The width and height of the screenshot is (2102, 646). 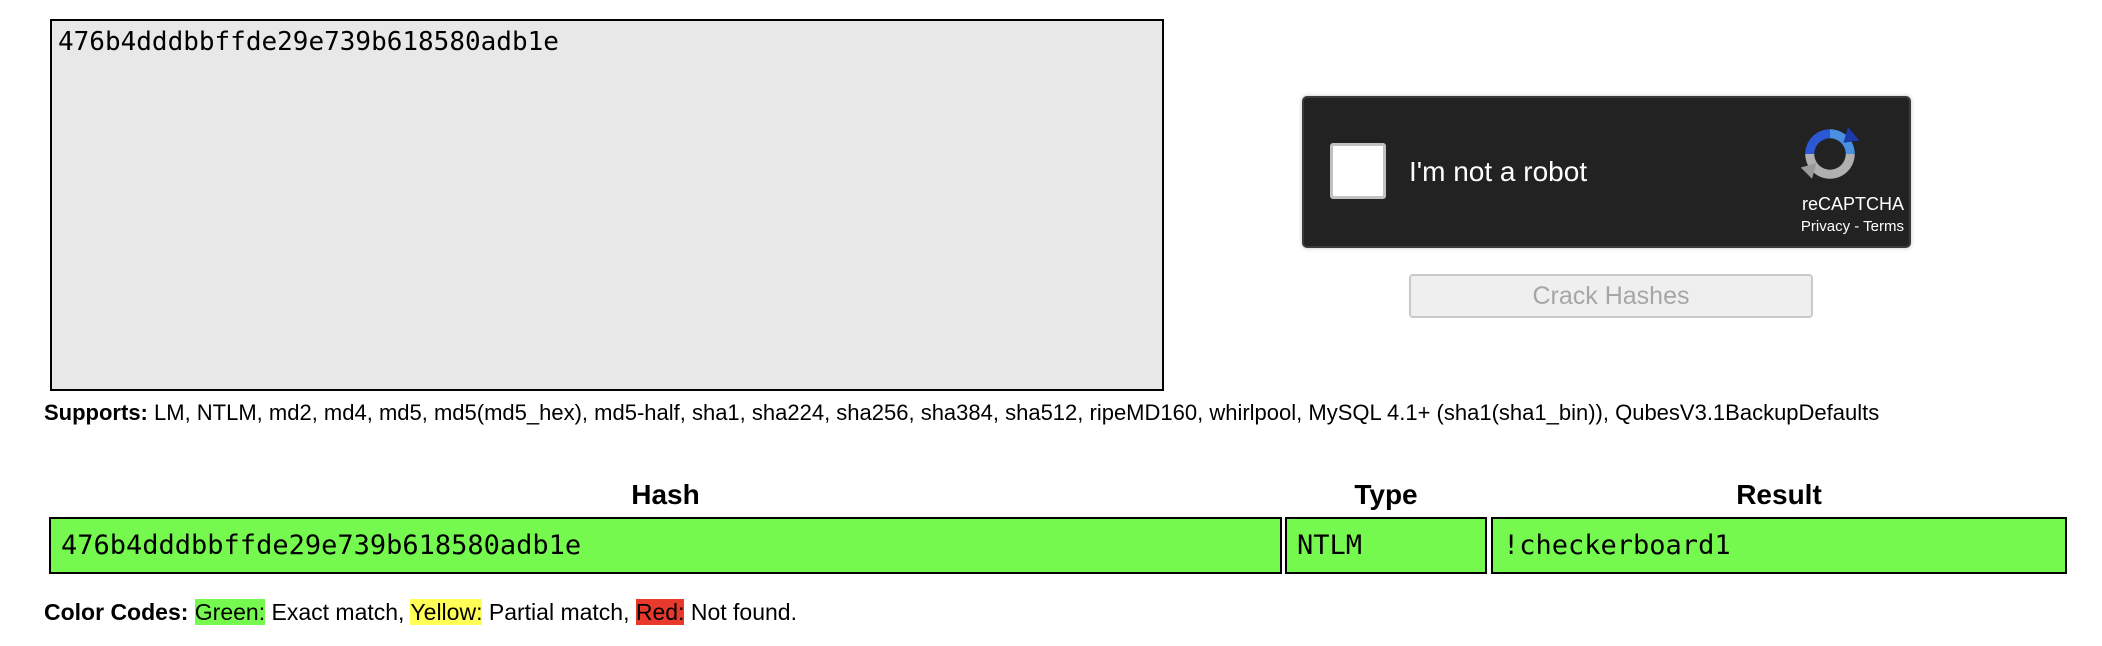 I want to click on red-swatch: Red:, so click(x=660, y=612).